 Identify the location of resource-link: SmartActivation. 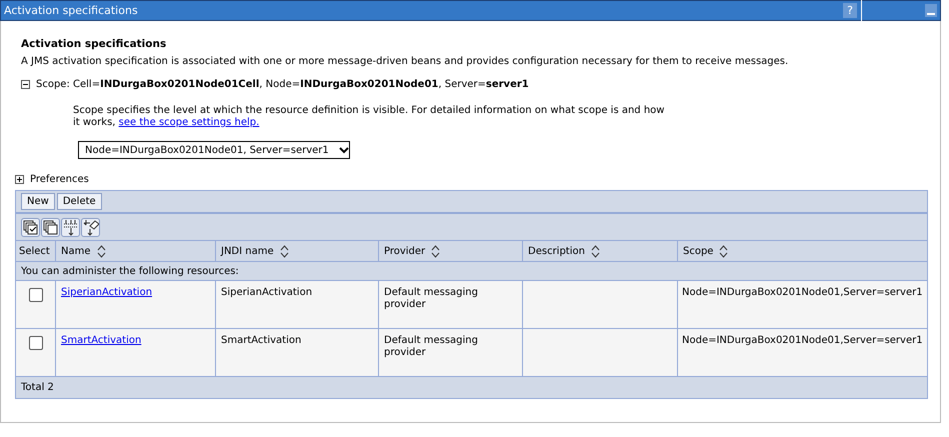
(101, 340).